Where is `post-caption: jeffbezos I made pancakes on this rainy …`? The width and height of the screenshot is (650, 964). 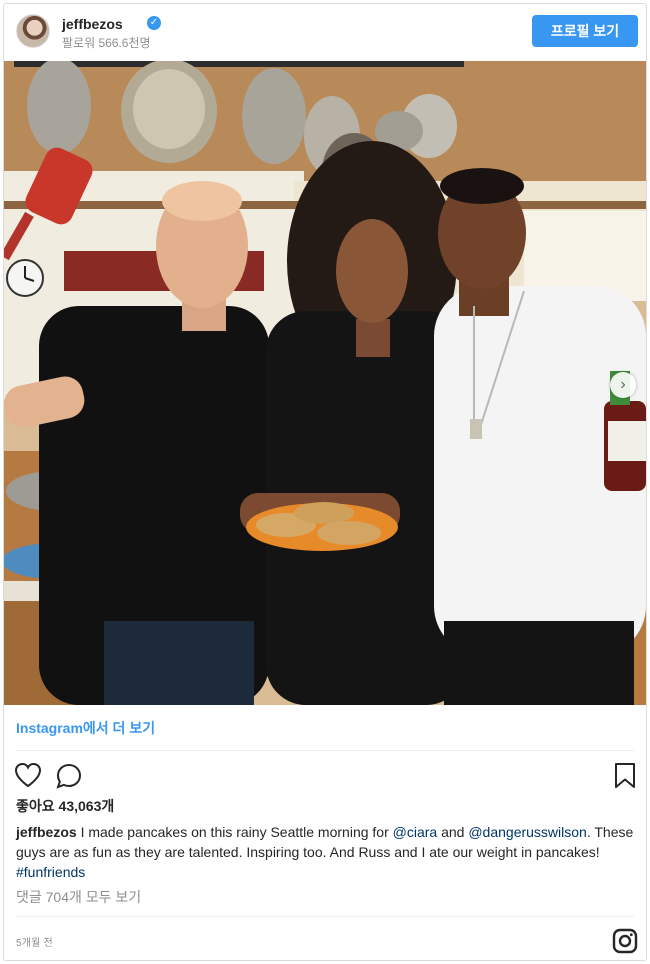
post-caption: jeffbezos I made pancakes on this rainy … is located at coordinates (325, 852).